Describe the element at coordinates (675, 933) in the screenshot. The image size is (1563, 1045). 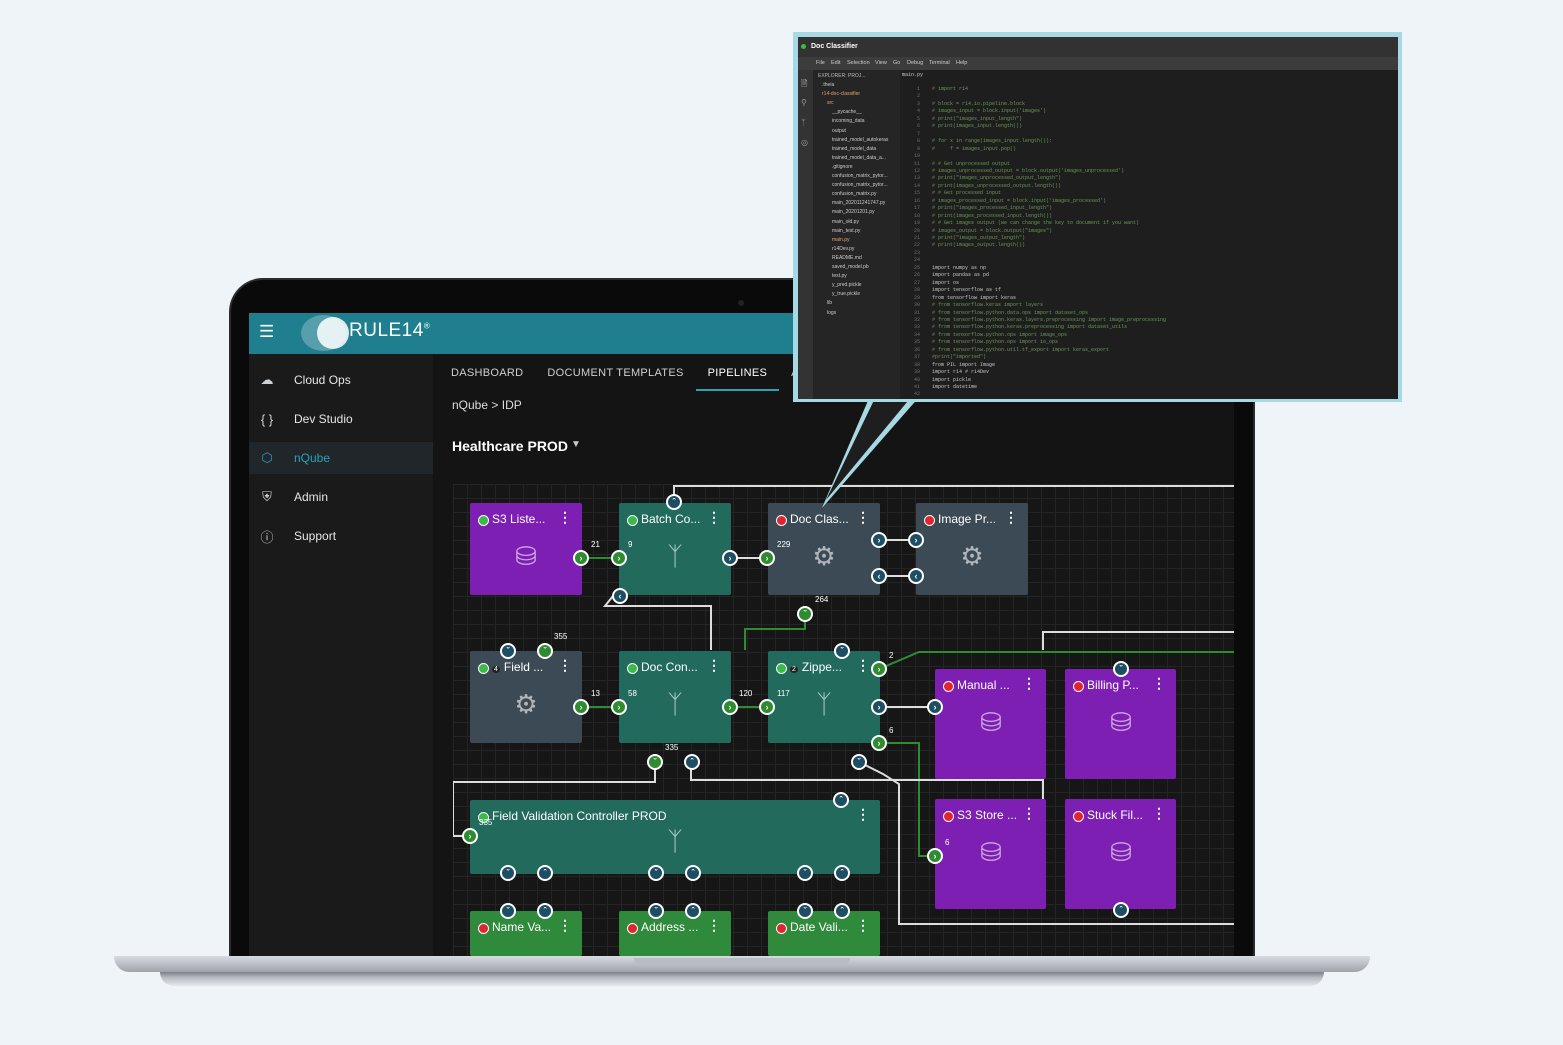
I see `node-address-validation: Address ... ⋮` at that location.